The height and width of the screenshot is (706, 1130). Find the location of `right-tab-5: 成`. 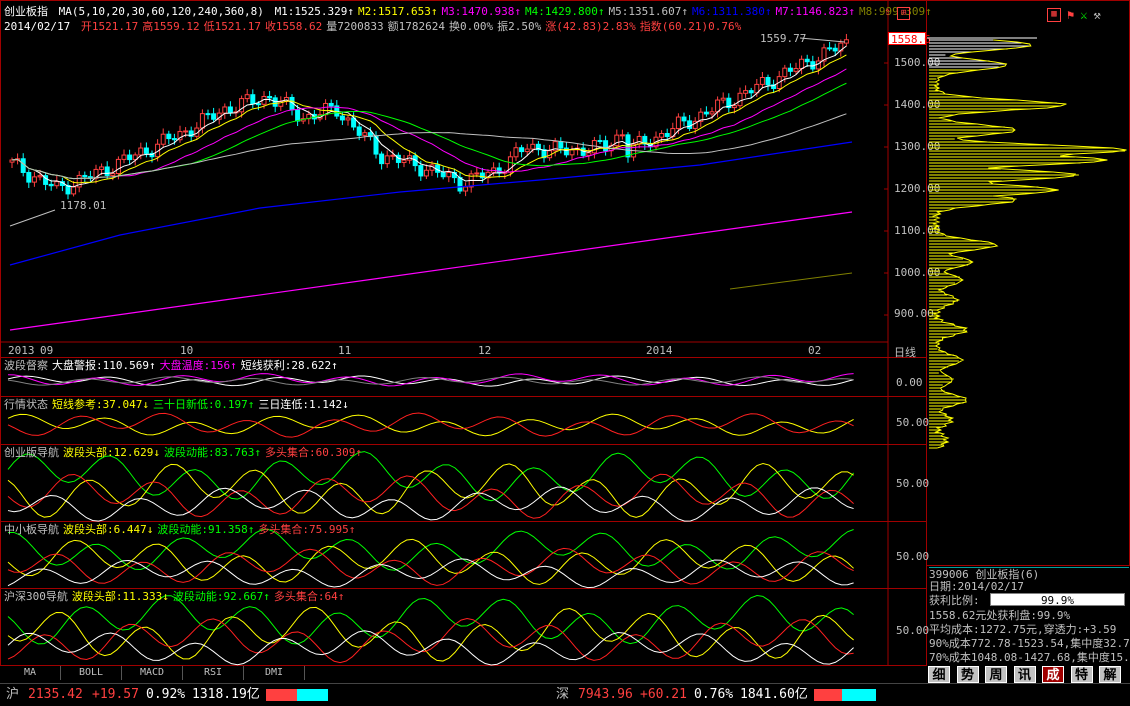

right-tab-5: 成 is located at coordinates (1053, 674).